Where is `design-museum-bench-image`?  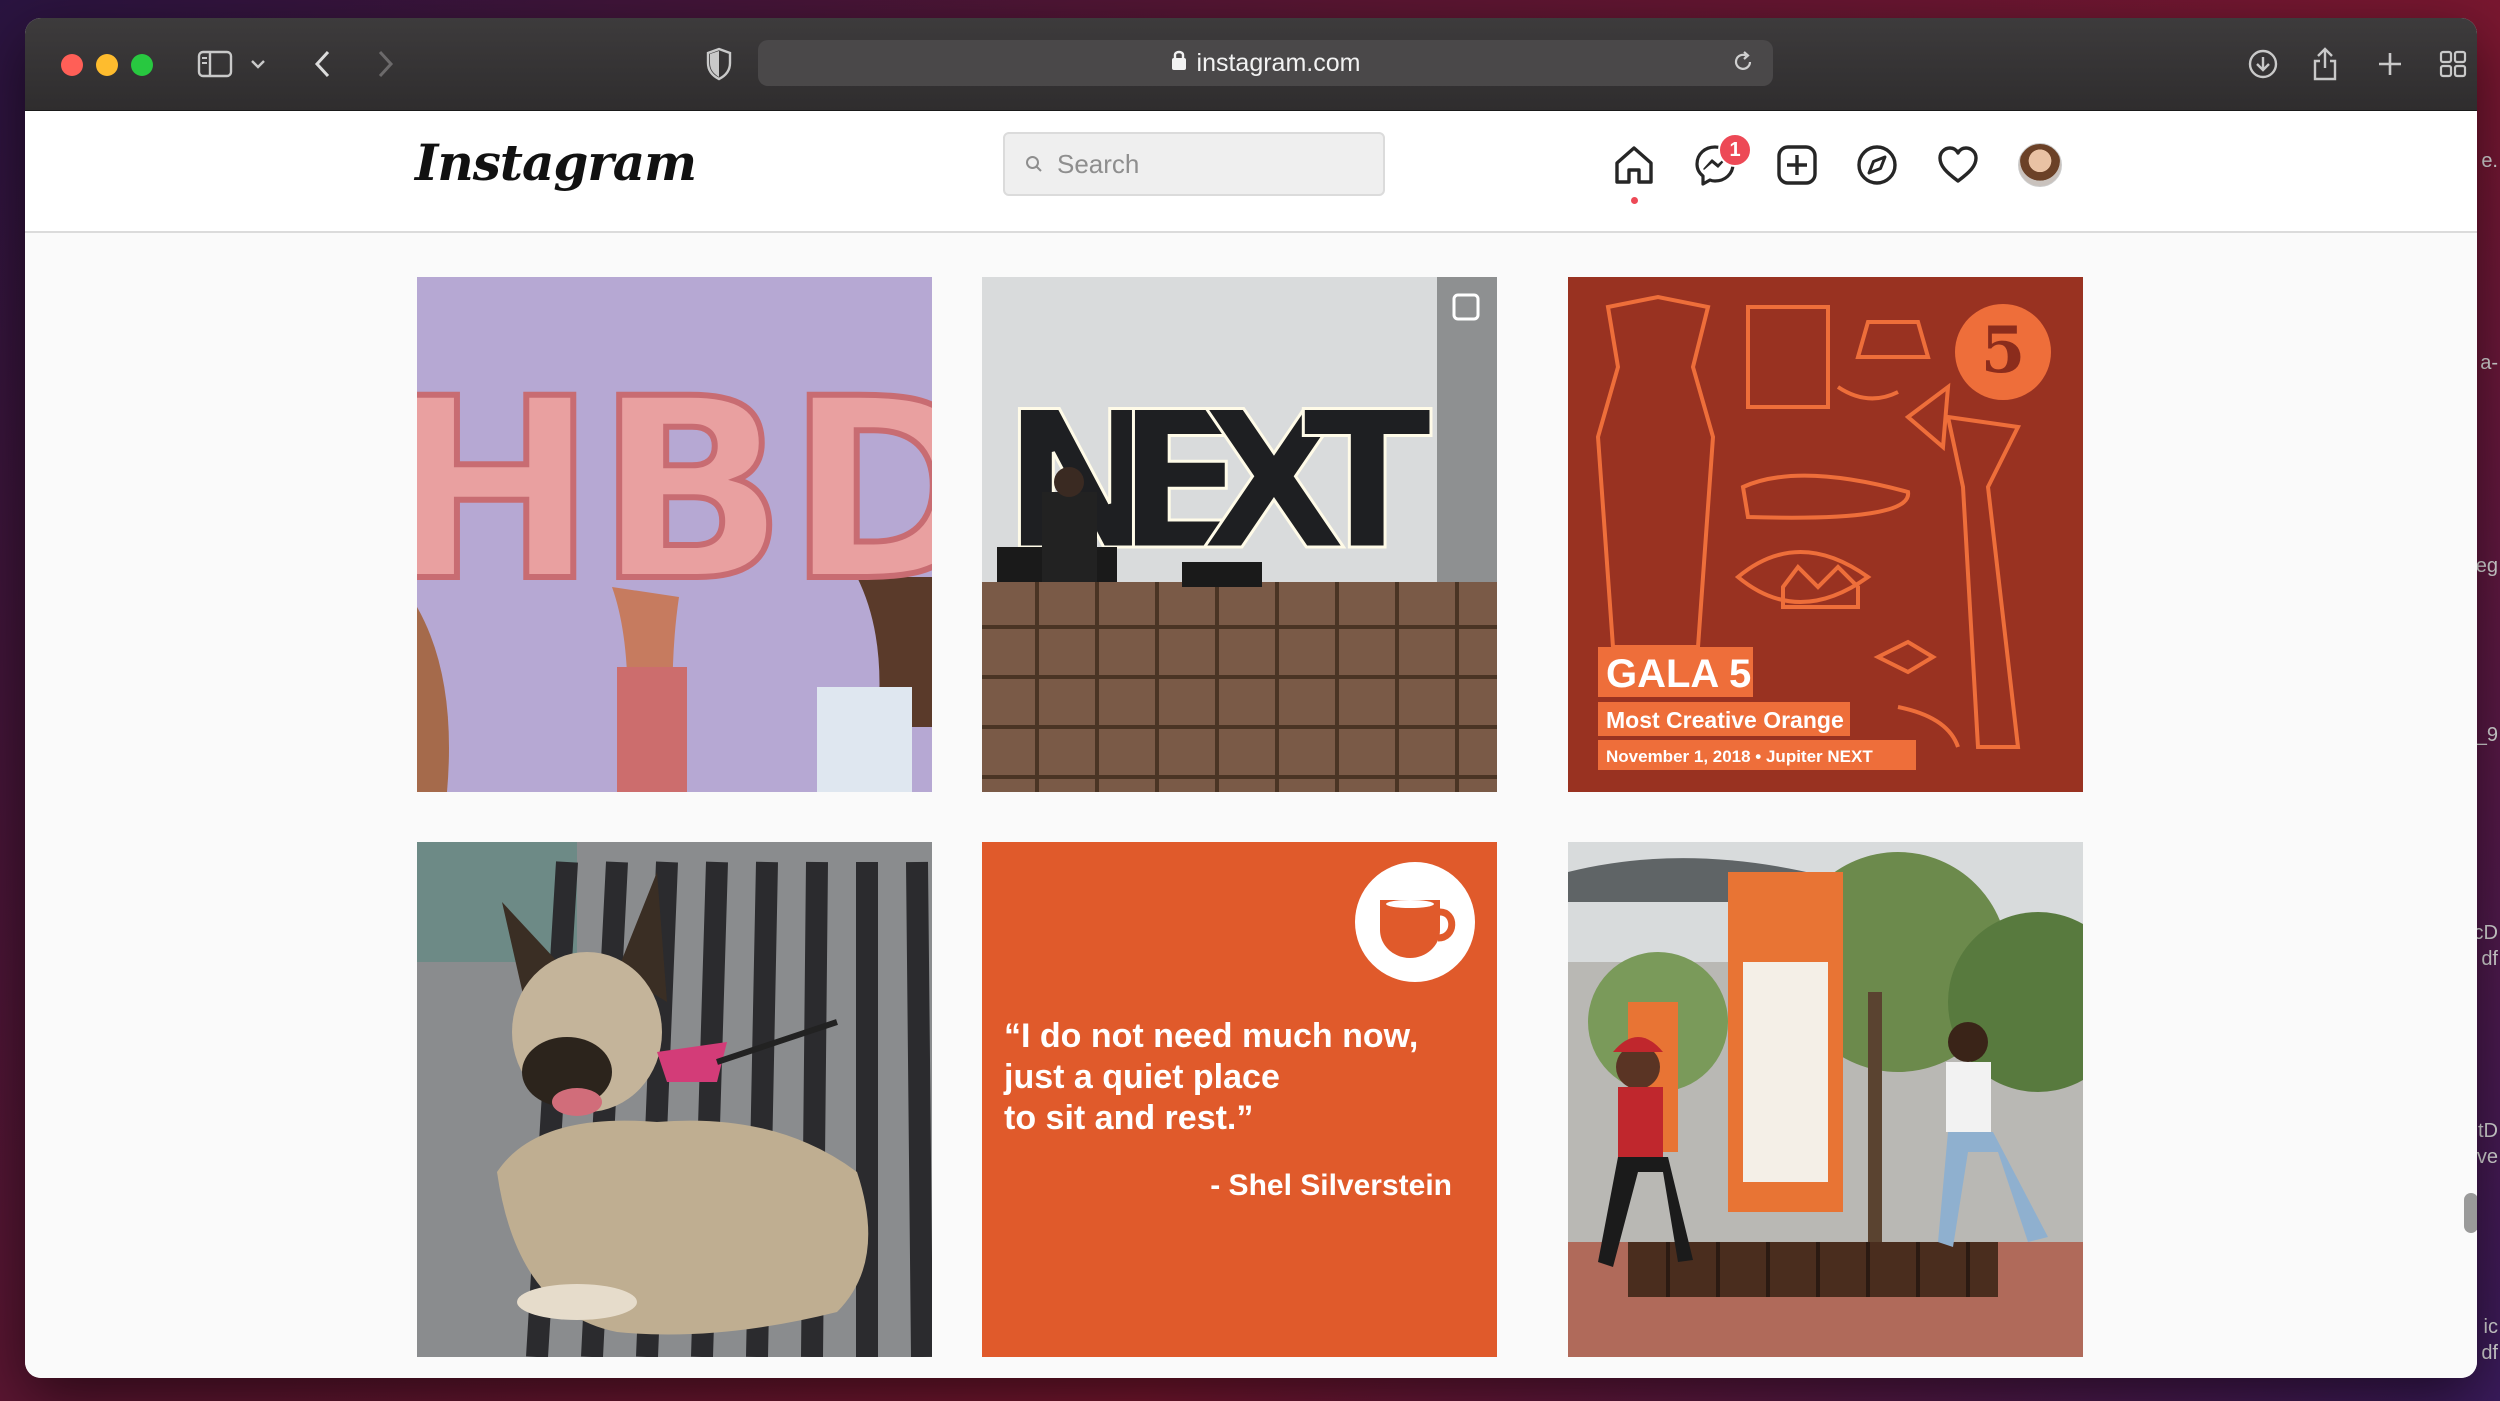 design-museum-bench-image is located at coordinates (1825, 1099).